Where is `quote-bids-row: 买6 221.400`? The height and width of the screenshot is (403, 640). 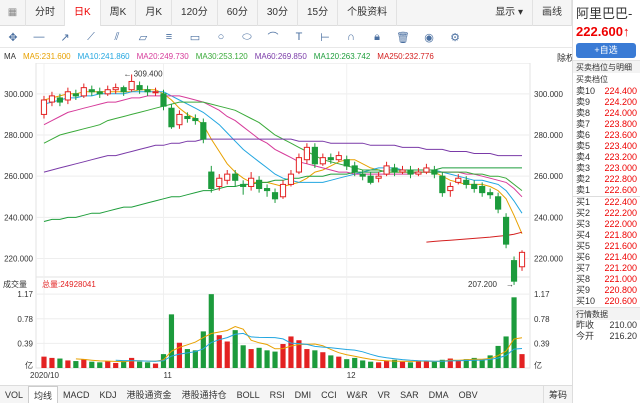 quote-bids-row: 买6 221.400 is located at coordinates (606, 257).